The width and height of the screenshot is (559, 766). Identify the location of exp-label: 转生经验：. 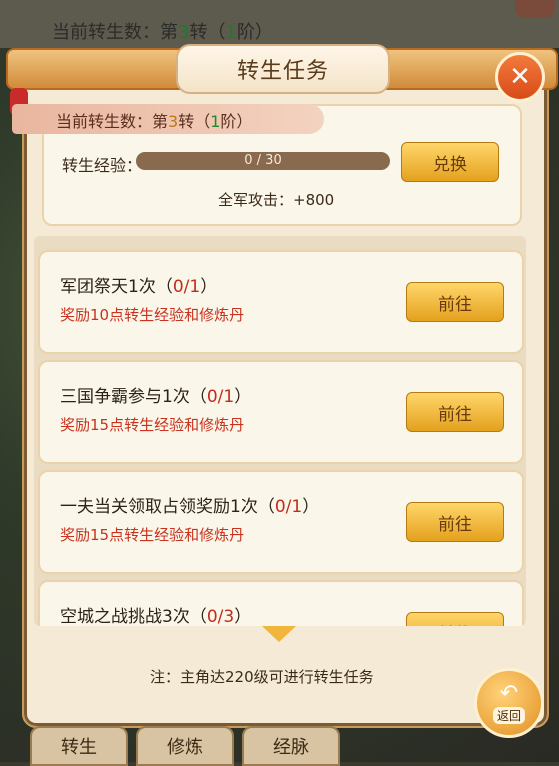
(102, 165).